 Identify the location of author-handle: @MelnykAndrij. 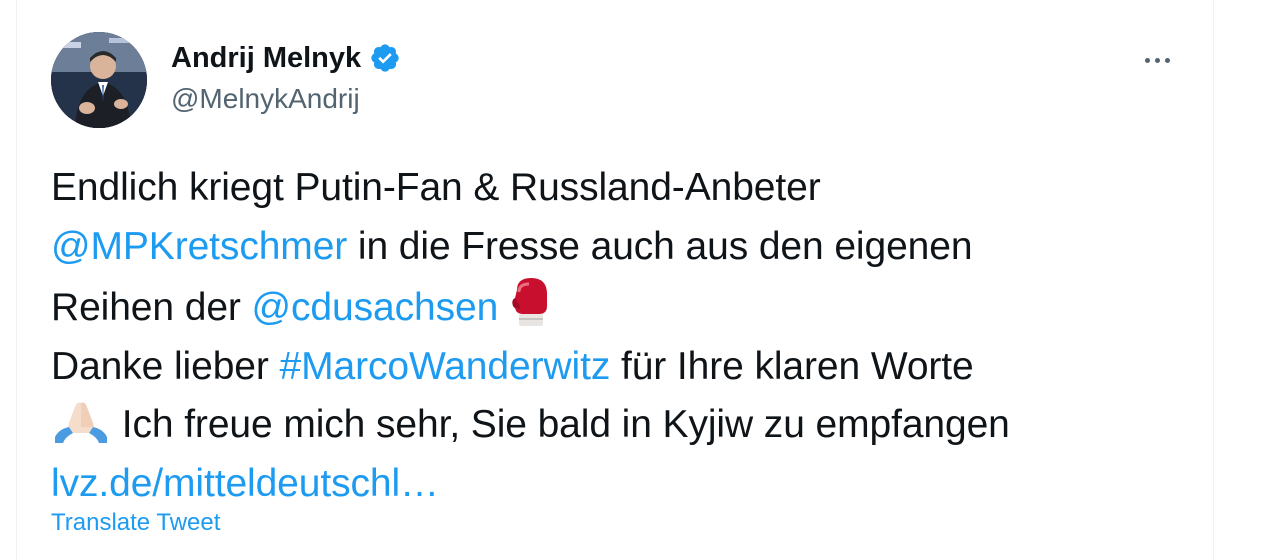
(265, 99).